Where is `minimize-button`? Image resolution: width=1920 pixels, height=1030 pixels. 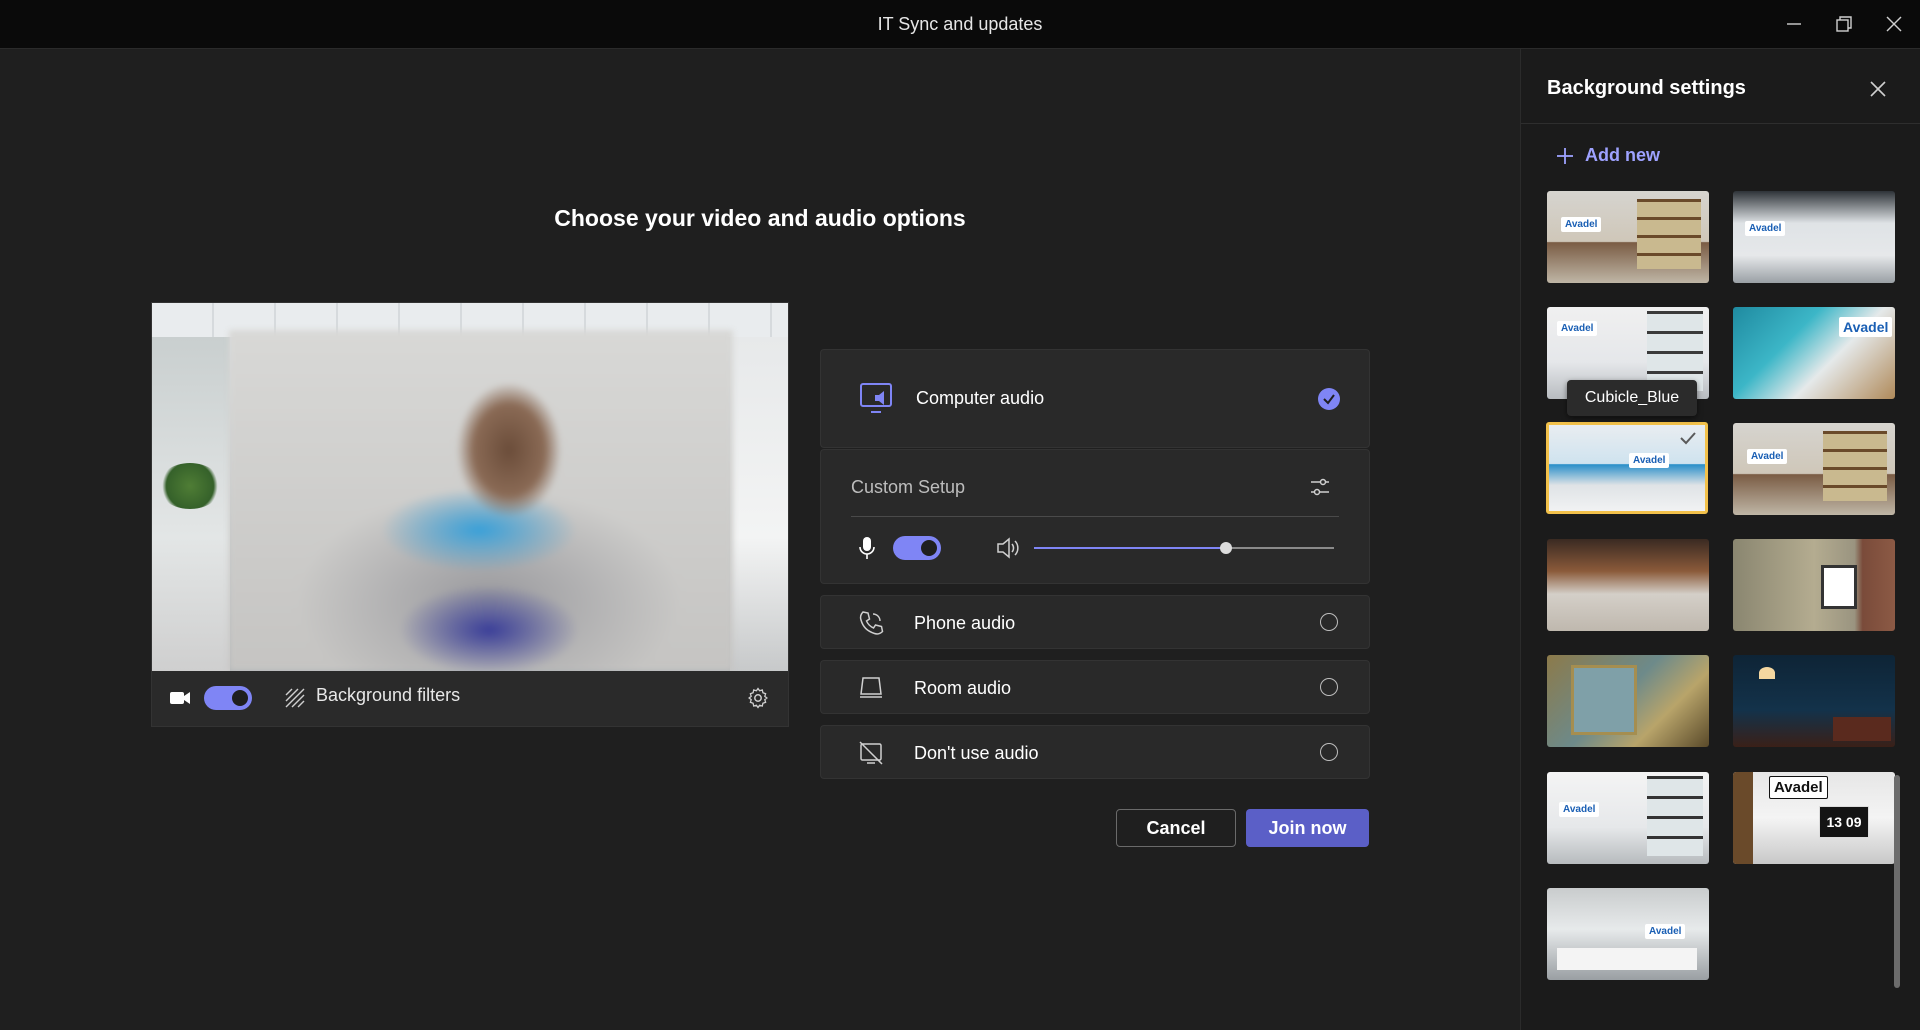 minimize-button is located at coordinates (1794, 24).